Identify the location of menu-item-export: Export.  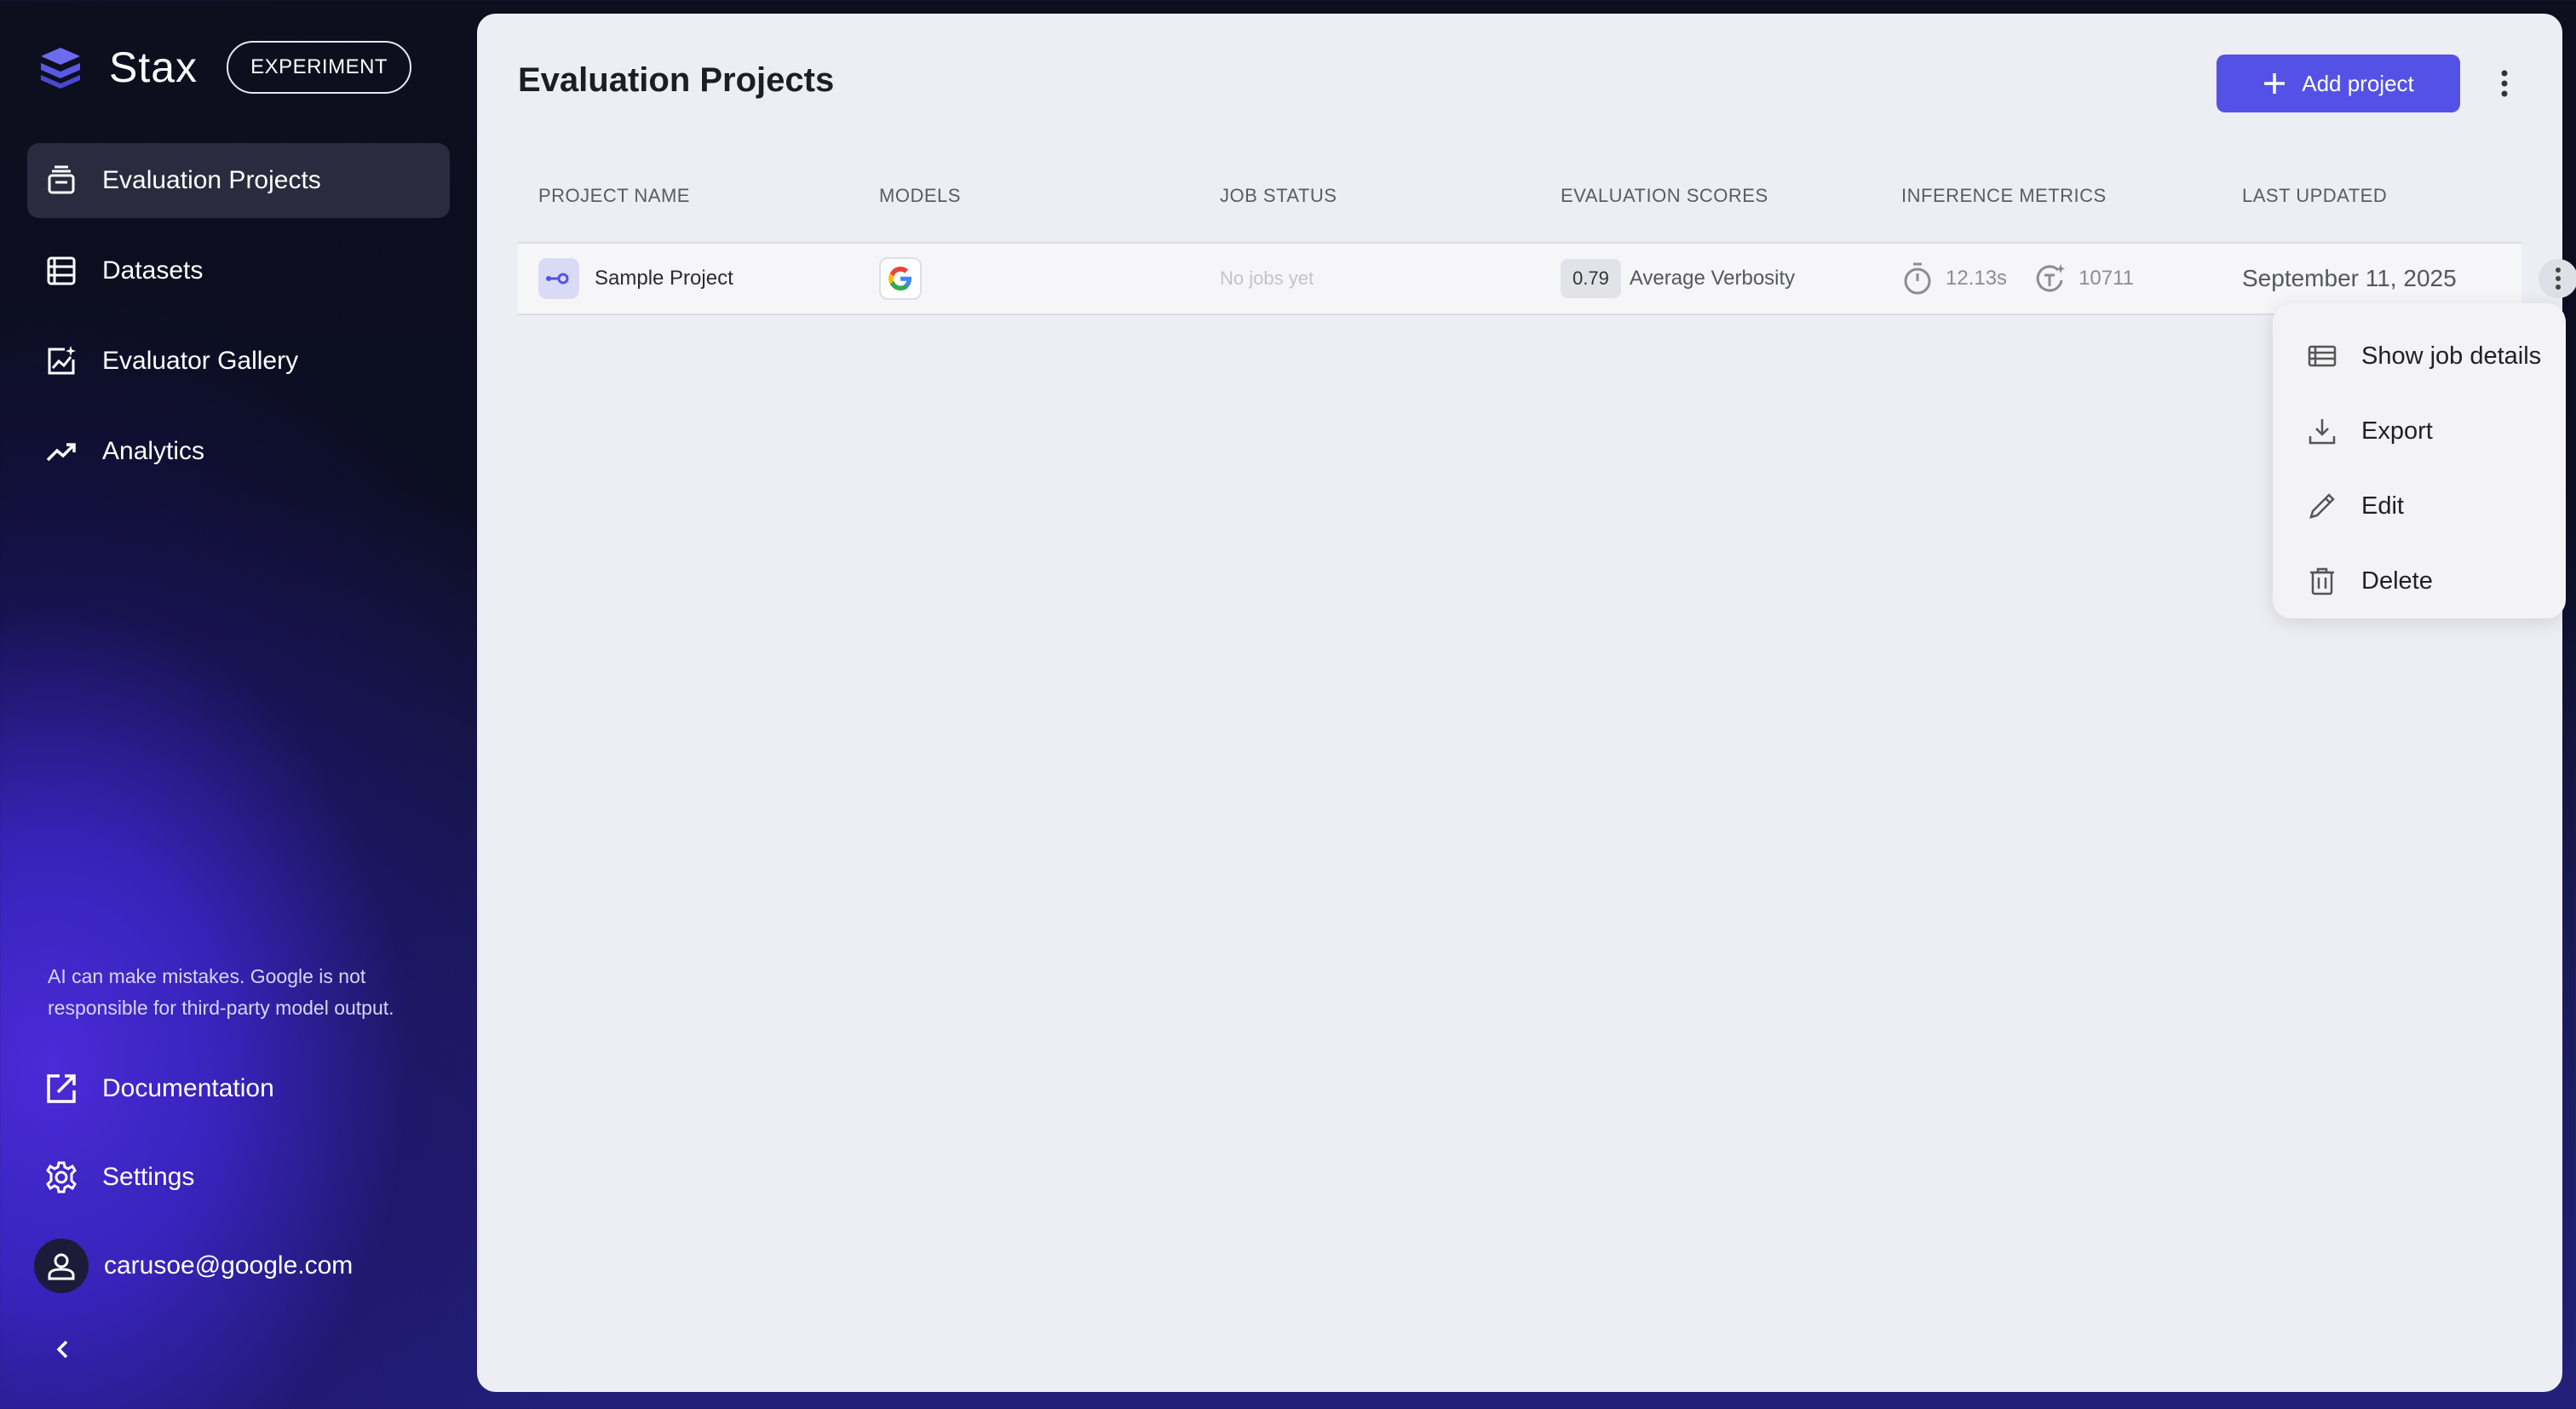
(2420, 431).